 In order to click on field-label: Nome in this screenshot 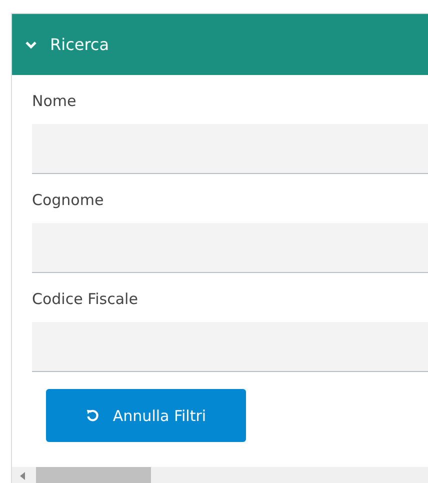, I will do `click(55, 101)`.